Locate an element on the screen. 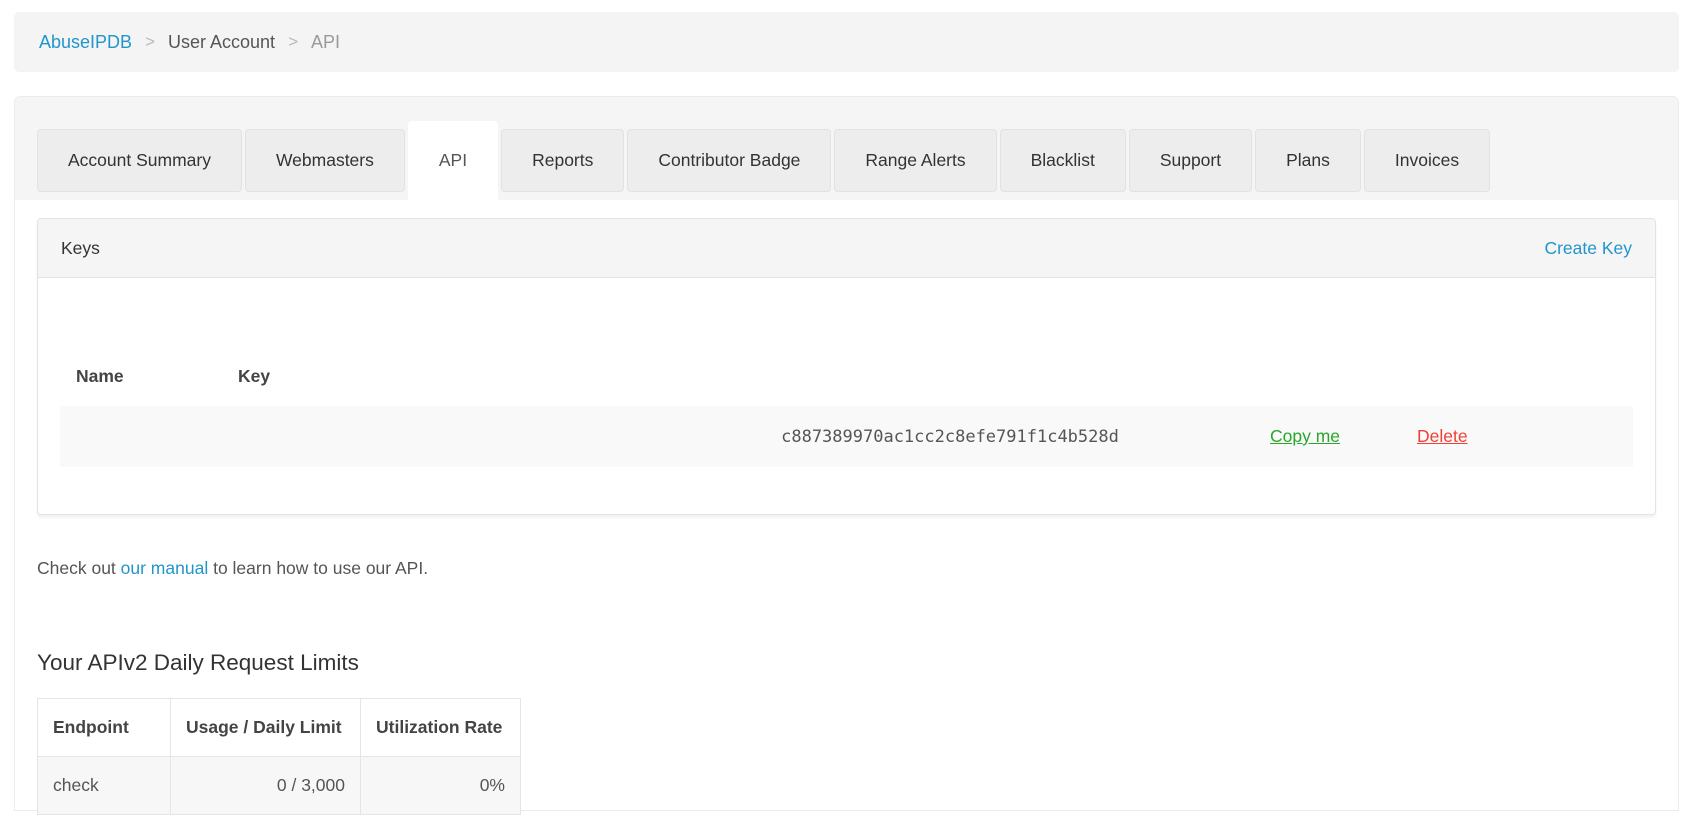 This screenshot has width=1693, height=815. keys-table-header-key: Key is located at coordinates (254, 376).